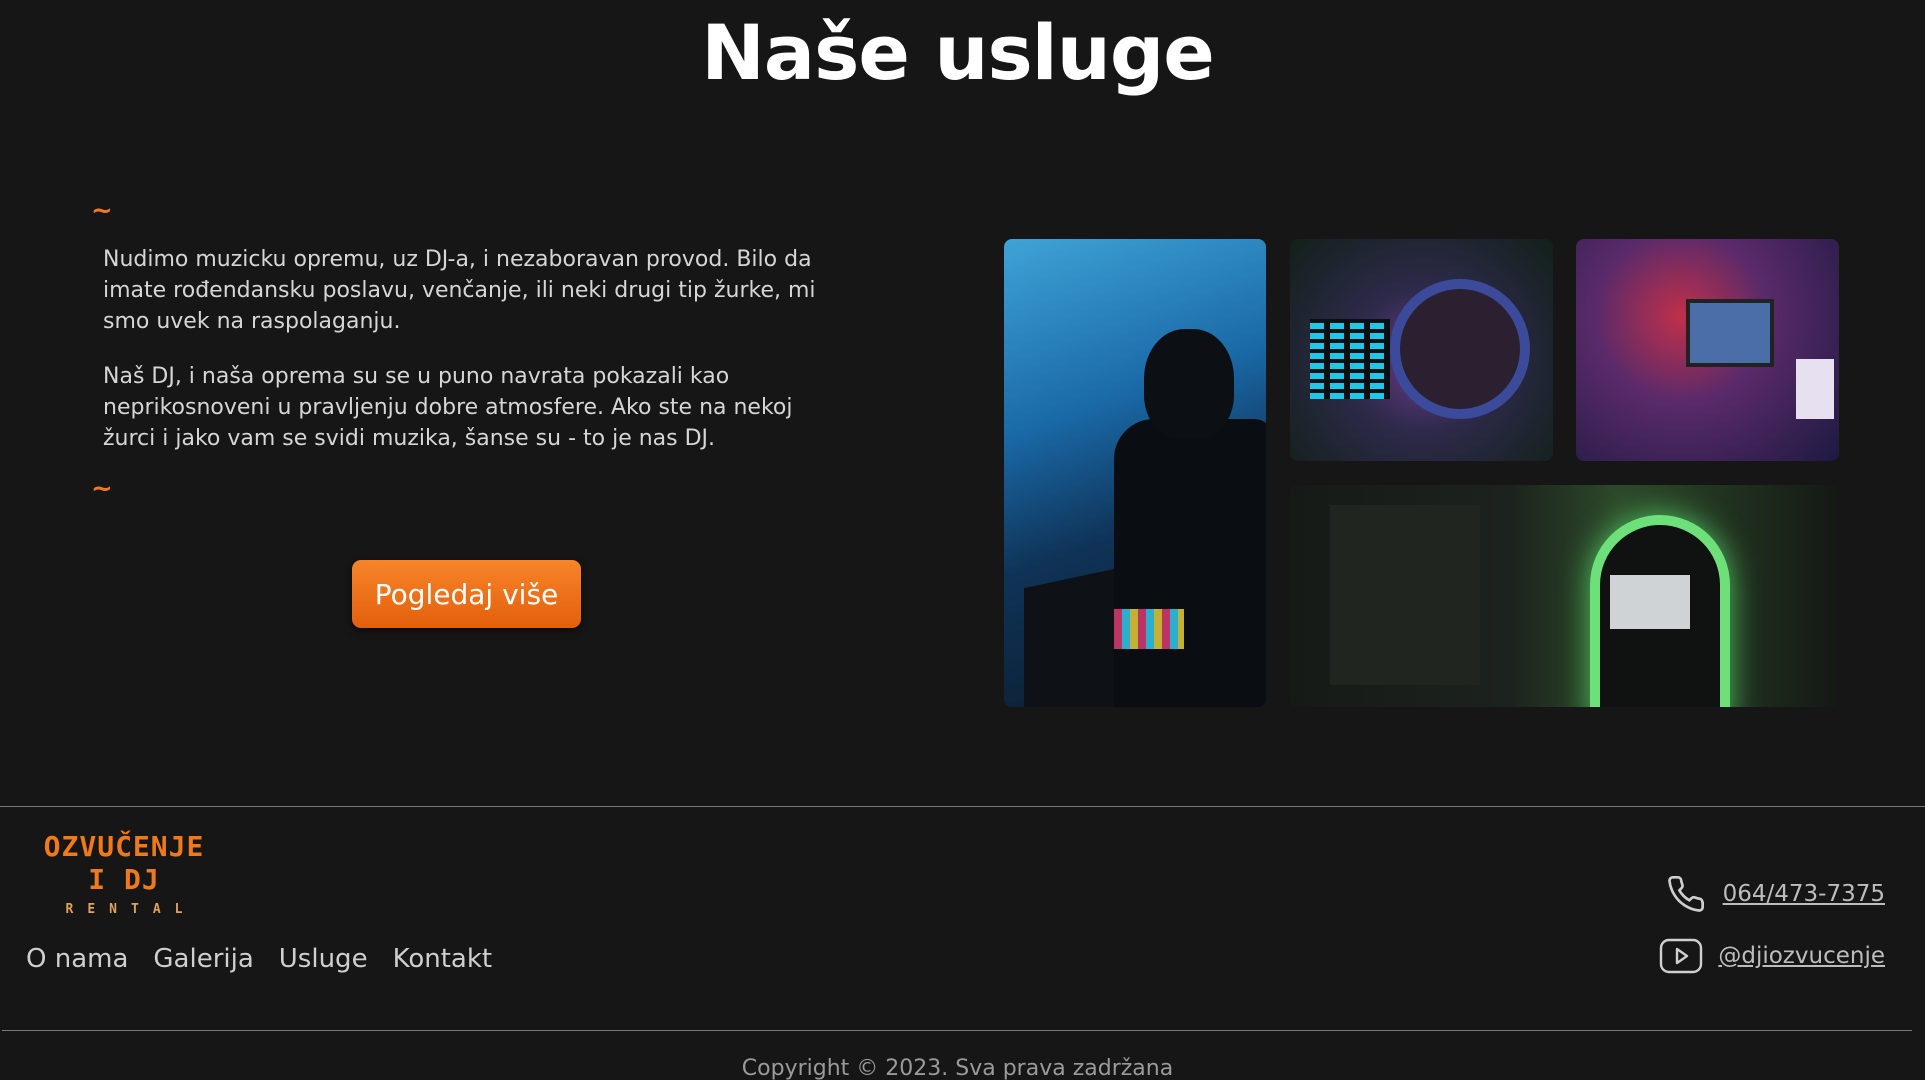 The width and height of the screenshot is (1925, 1080). Describe the element at coordinates (259, 959) in the screenshot. I see `footer-nav: O nama Galerija Usluge Kontakt` at that location.